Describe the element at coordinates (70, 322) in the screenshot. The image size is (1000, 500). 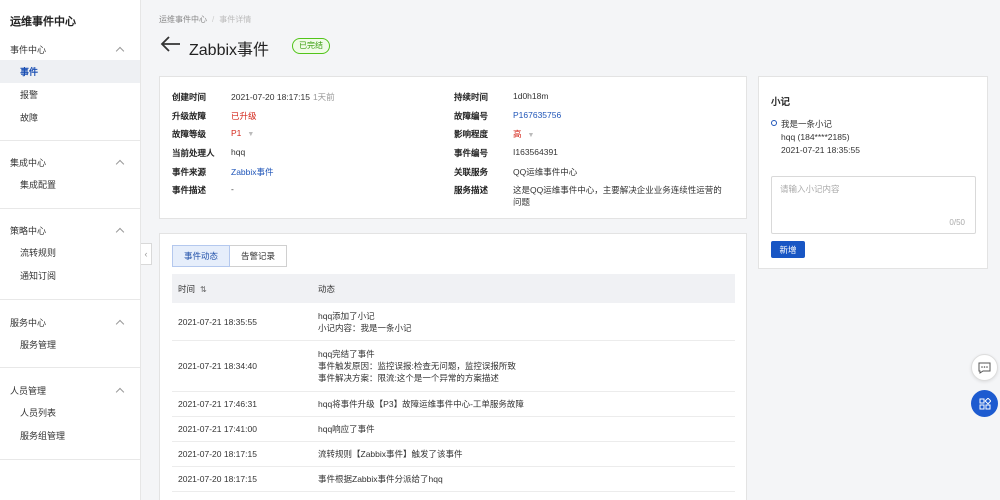
I see `sidebar-group-head: 服务中心` at that location.